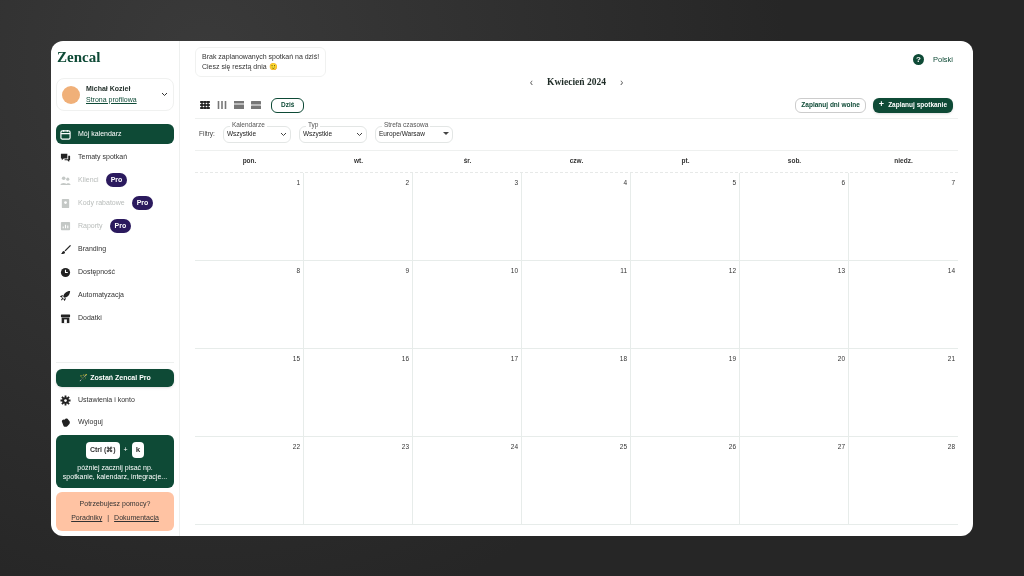 This screenshot has width=1024, height=576. Describe the element at coordinates (71, 94) in the screenshot. I see `avatar` at that location.